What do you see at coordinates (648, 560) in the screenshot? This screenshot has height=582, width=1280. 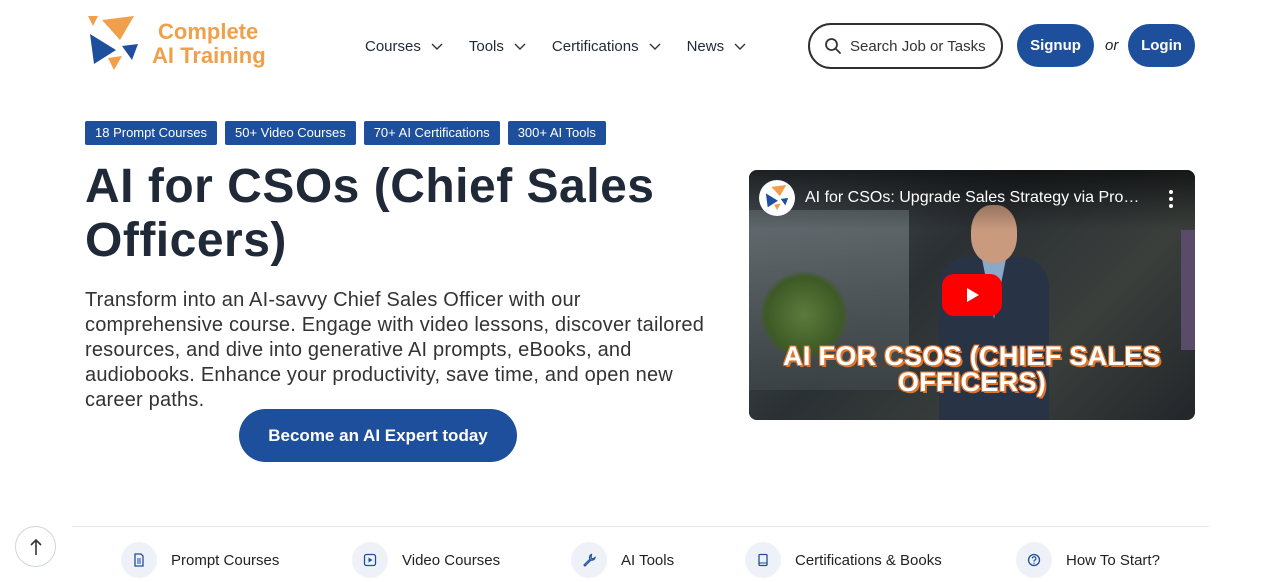 I see `tab-label: AI Tools` at bounding box center [648, 560].